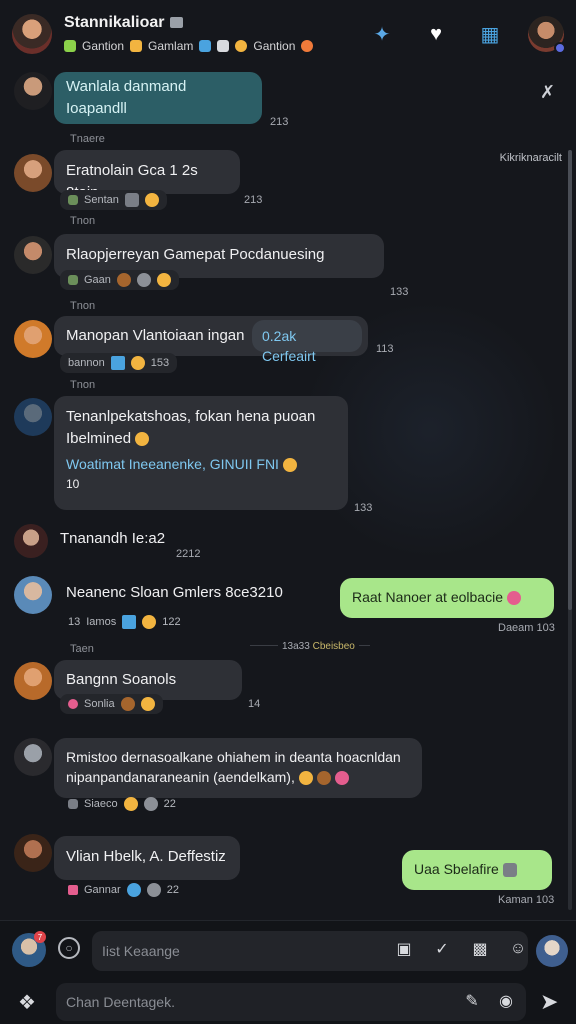 The height and width of the screenshot is (1024, 576). Describe the element at coordinates (489, 1001) in the screenshot. I see `secondary-icons: ✎ ◉` at that location.